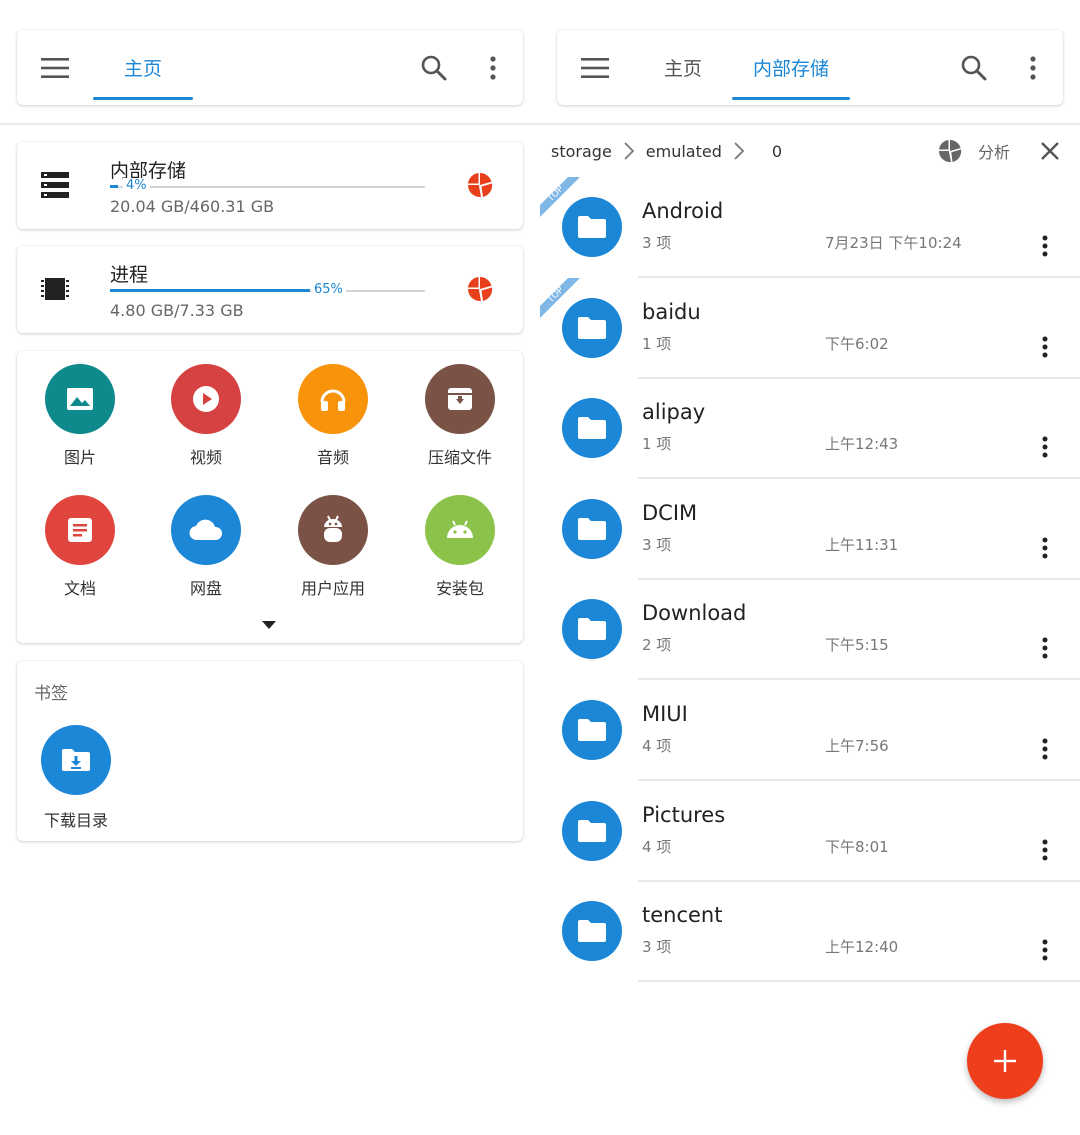 This screenshot has height=1135, width=1080. What do you see at coordinates (480, 289) in the screenshot?
I see `process-pie-icon` at bounding box center [480, 289].